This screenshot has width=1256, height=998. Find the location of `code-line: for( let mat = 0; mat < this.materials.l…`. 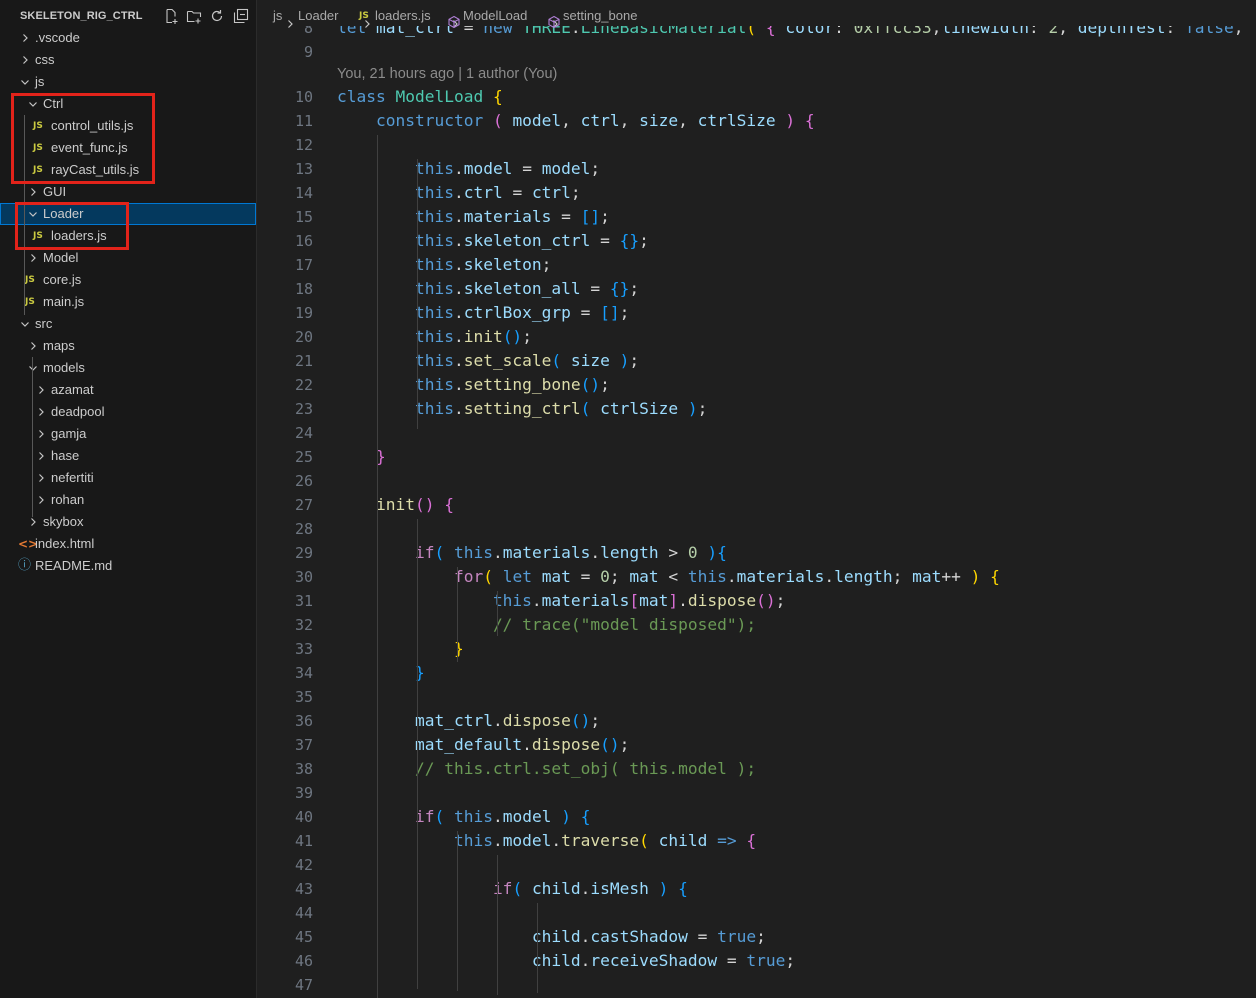

code-line: for( let mat = 0; mat < this.materials.l… is located at coordinates (668, 576).